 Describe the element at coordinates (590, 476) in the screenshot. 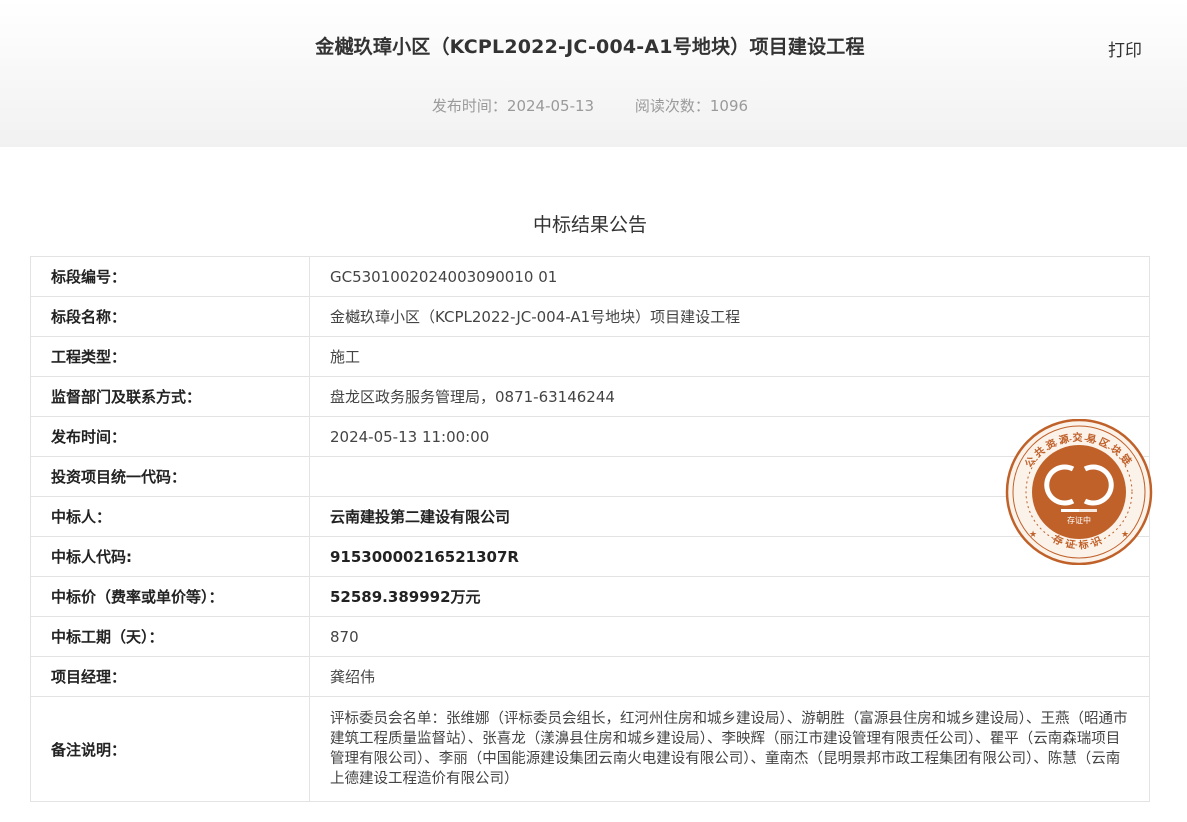

I see `table-row: 投资项目统一代码：` at that location.